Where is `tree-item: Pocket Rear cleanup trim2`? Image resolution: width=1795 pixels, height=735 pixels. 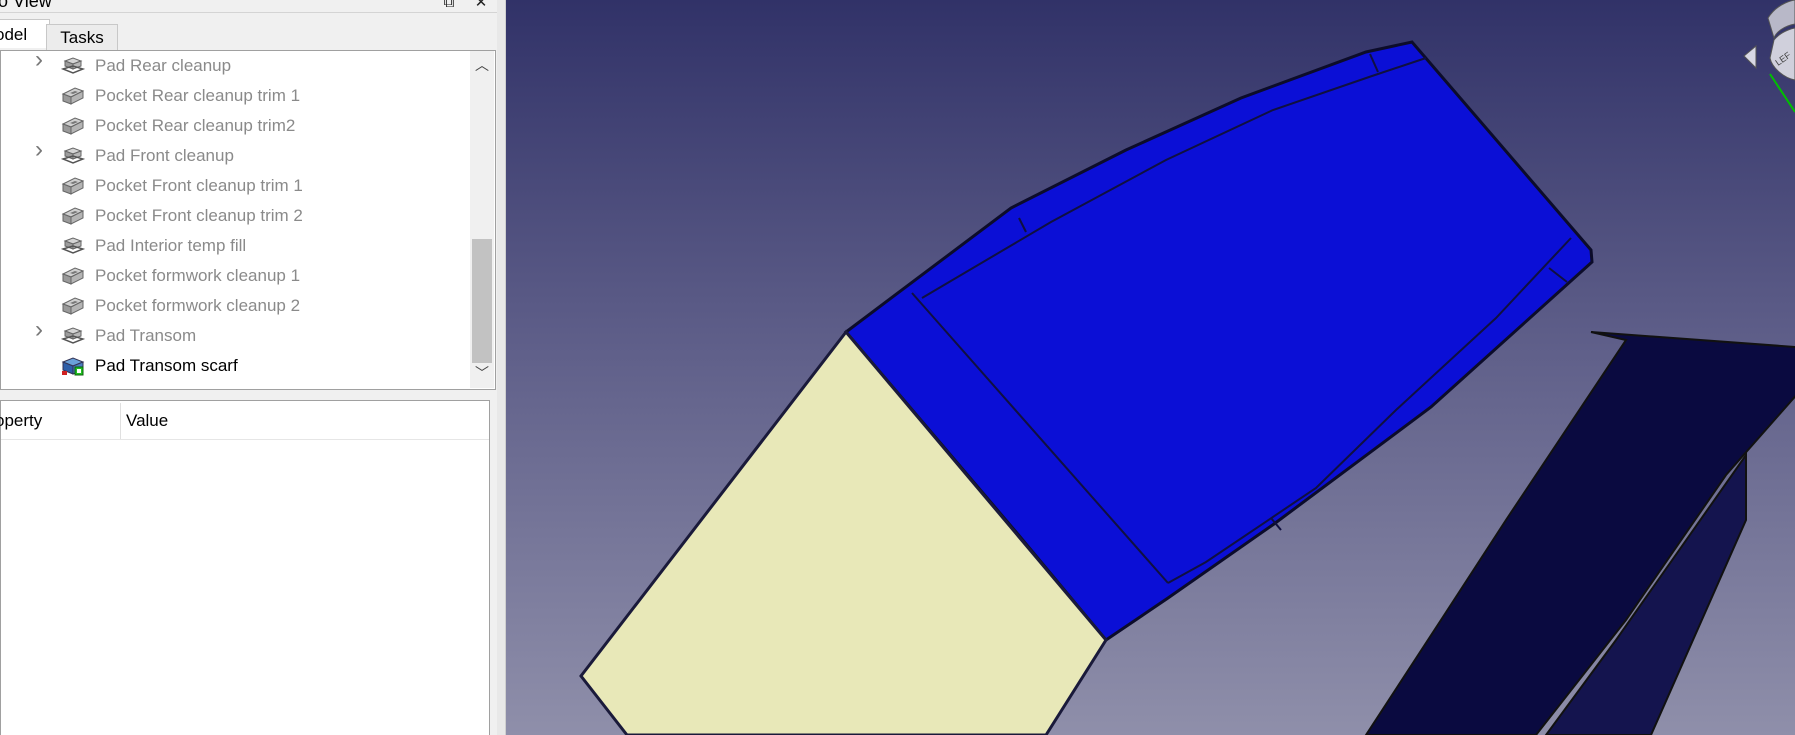
tree-item: Pocket Rear cleanup trim2 is located at coordinates (235, 126).